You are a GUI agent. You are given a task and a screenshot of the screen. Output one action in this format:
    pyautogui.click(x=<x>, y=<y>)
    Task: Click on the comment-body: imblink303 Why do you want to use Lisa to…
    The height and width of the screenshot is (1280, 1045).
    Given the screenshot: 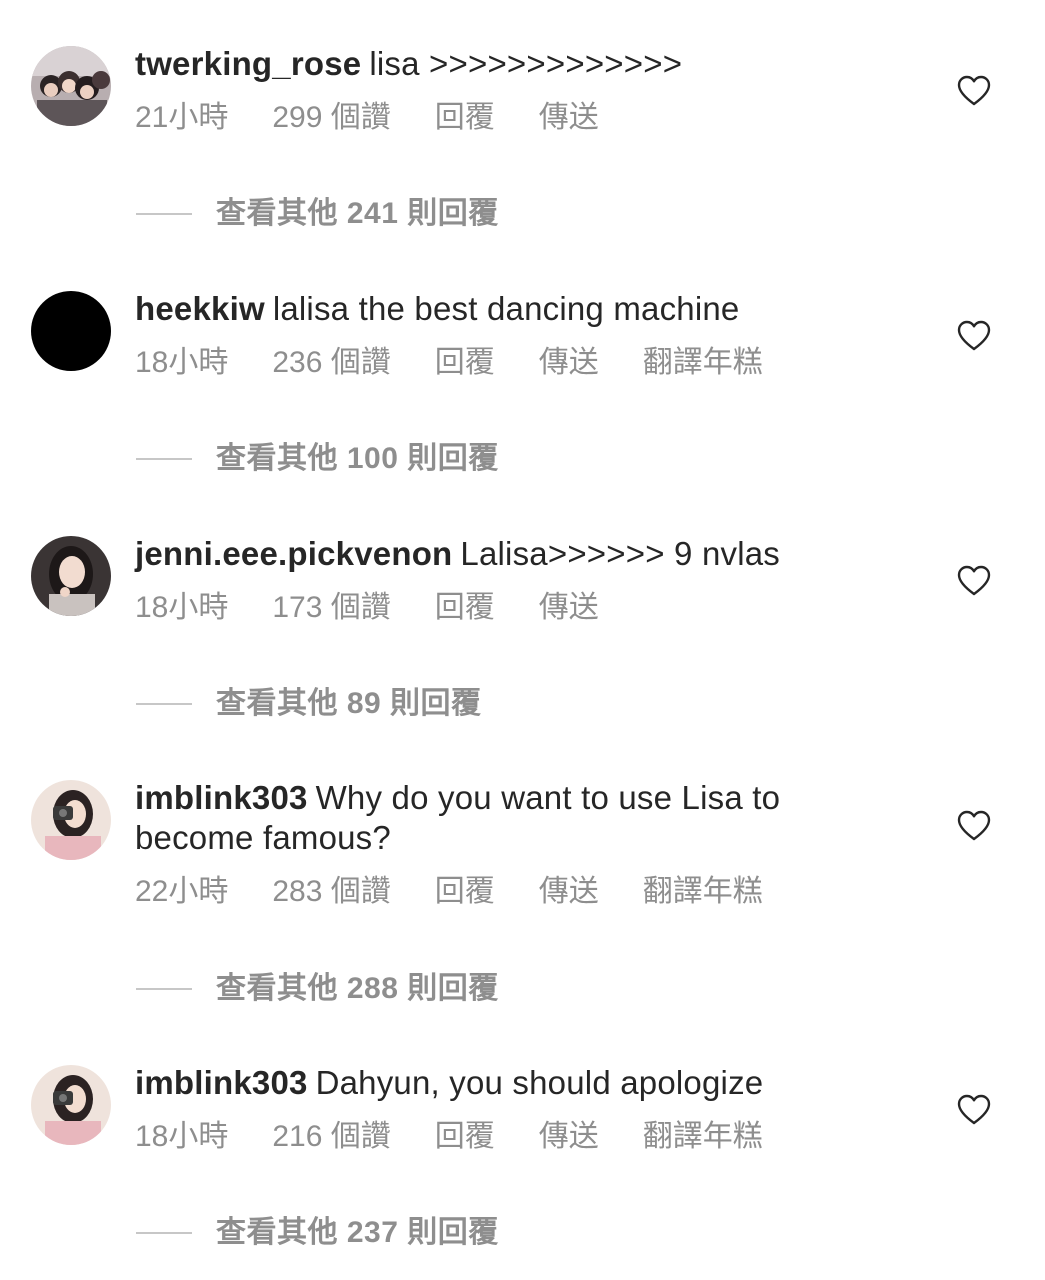 What is the action you would take?
    pyautogui.click(x=515, y=844)
    